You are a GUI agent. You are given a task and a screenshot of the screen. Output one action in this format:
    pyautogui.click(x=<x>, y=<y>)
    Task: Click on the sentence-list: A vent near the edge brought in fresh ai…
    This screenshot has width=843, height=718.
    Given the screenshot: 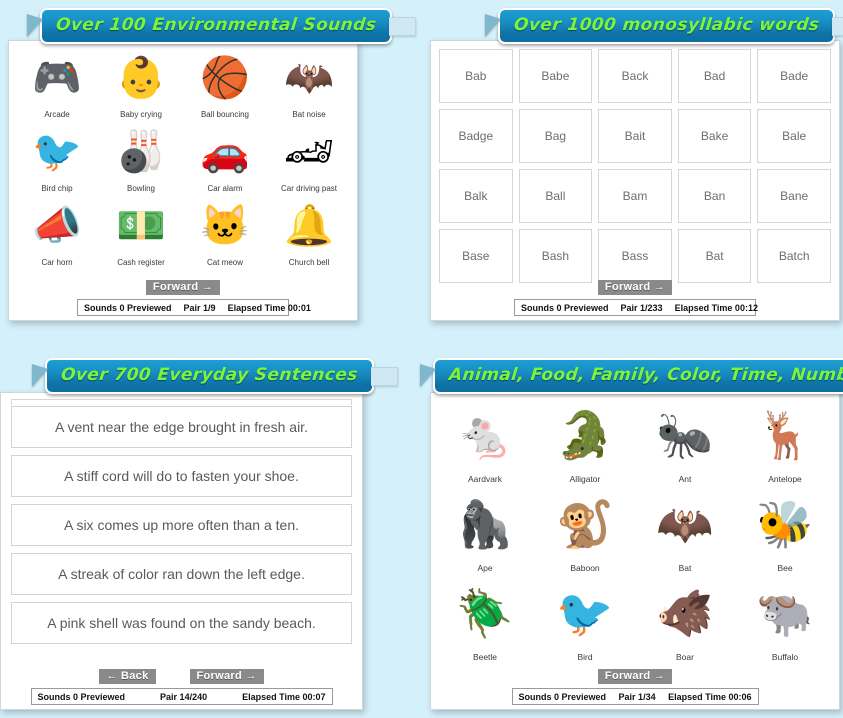 What is the action you would take?
    pyautogui.click(x=181, y=518)
    